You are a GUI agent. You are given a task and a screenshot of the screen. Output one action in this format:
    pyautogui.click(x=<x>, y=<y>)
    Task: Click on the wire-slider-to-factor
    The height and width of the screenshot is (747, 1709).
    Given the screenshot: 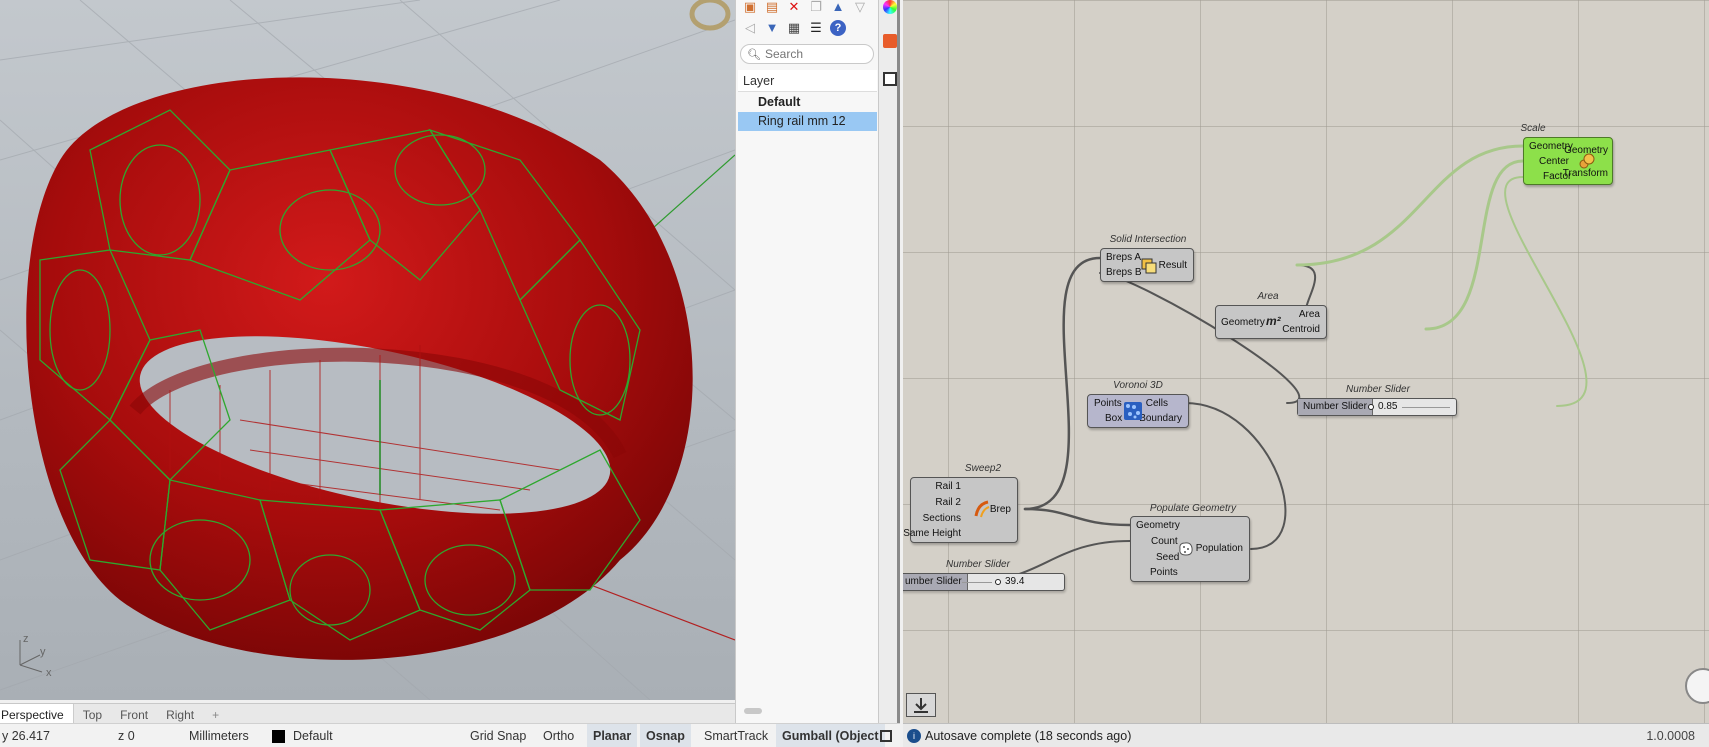 What is the action you would take?
    pyautogui.click(x=1546, y=291)
    